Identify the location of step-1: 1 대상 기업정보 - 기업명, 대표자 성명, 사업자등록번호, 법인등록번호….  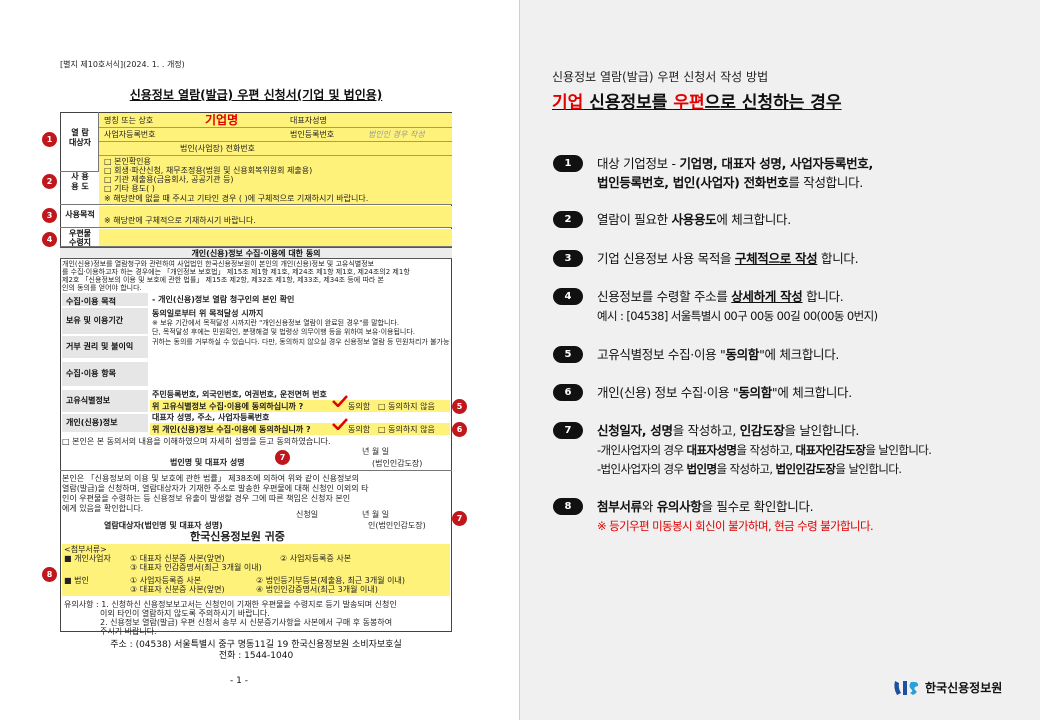
(788, 177).